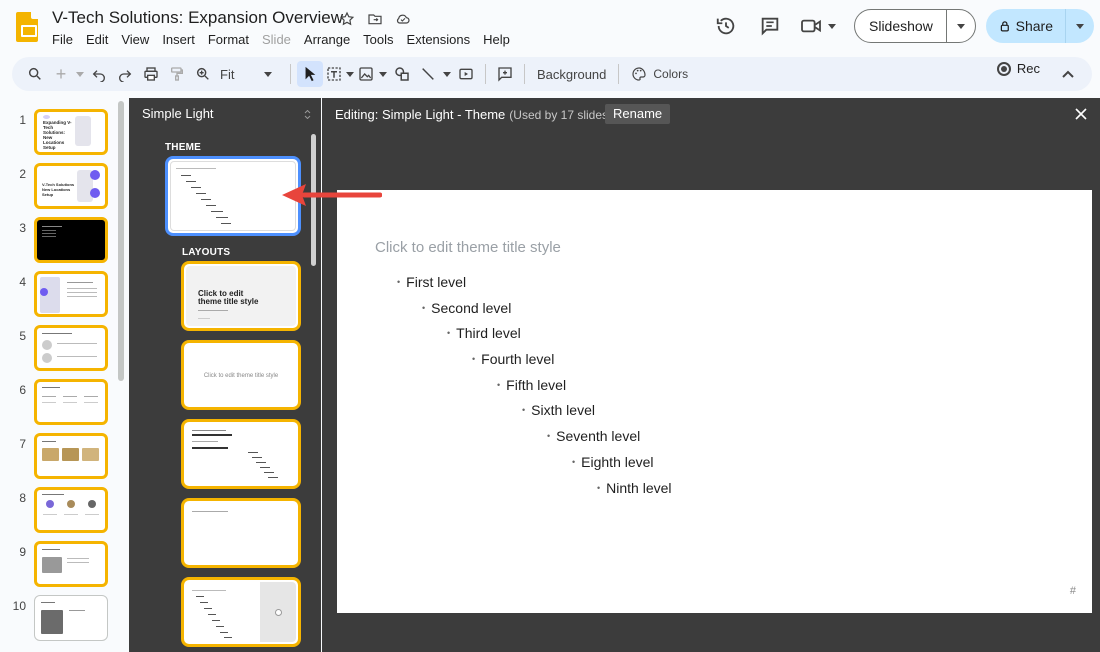 The height and width of the screenshot is (652, 1100). What do you see at coordinates (151, 74) in the screenshot?
I see `print-icon` at bounding box center [151, 74].